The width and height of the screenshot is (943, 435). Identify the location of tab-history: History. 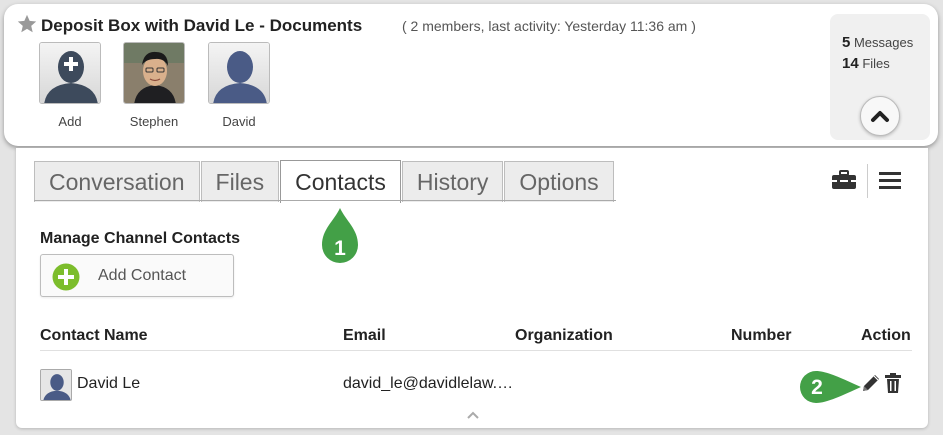
(452, 181).